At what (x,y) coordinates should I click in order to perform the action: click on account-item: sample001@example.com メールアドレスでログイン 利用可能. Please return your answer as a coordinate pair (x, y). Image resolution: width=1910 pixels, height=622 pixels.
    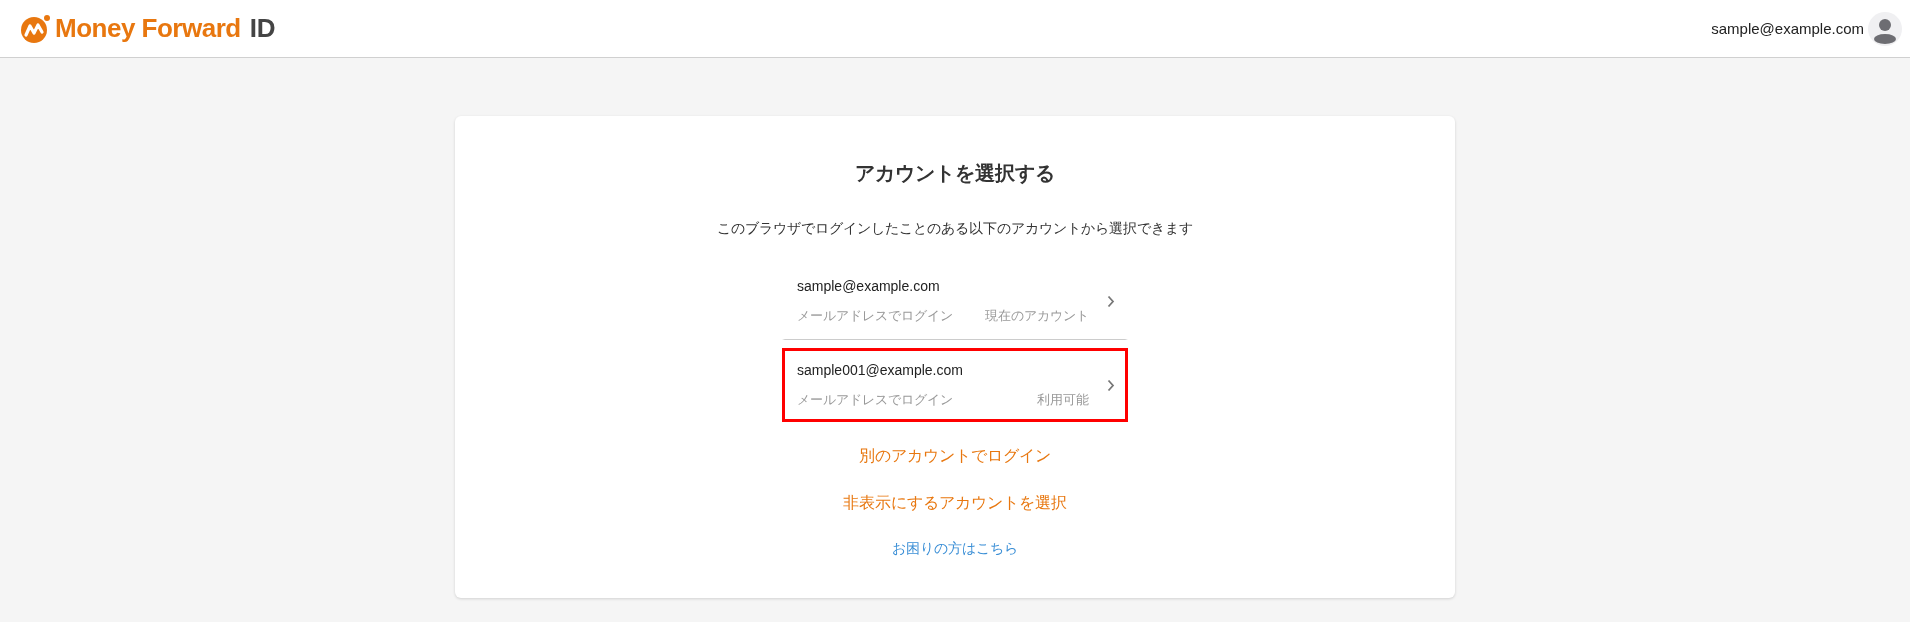
    Looking at the image, I should click on (955, 385).